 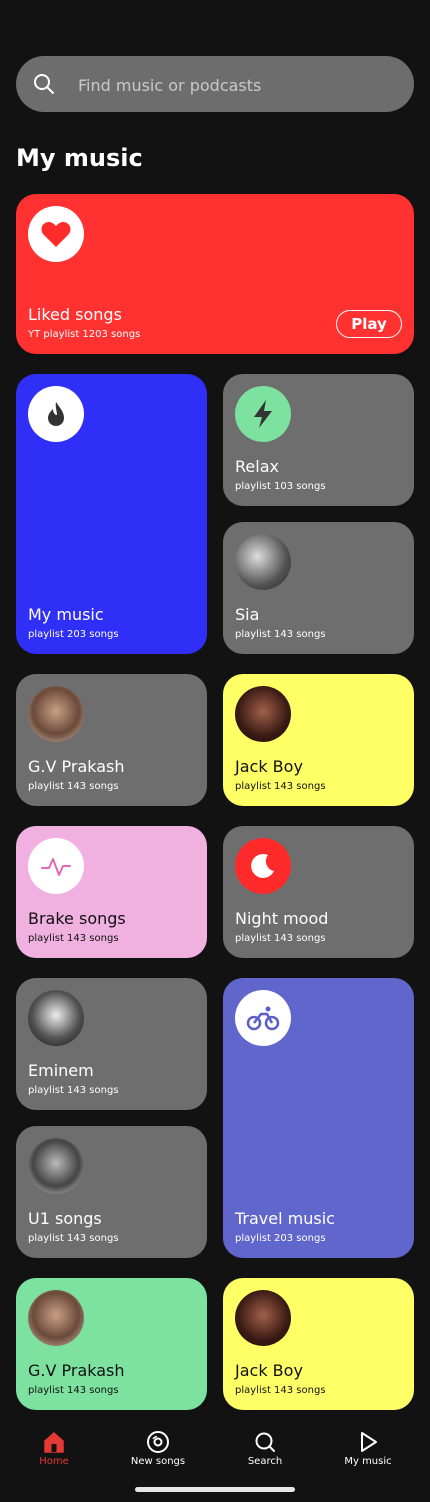 What do you see at coordinates (215, 1489) in the screenshot?
I see `home-indicator` at bounding box center [215, 1489].